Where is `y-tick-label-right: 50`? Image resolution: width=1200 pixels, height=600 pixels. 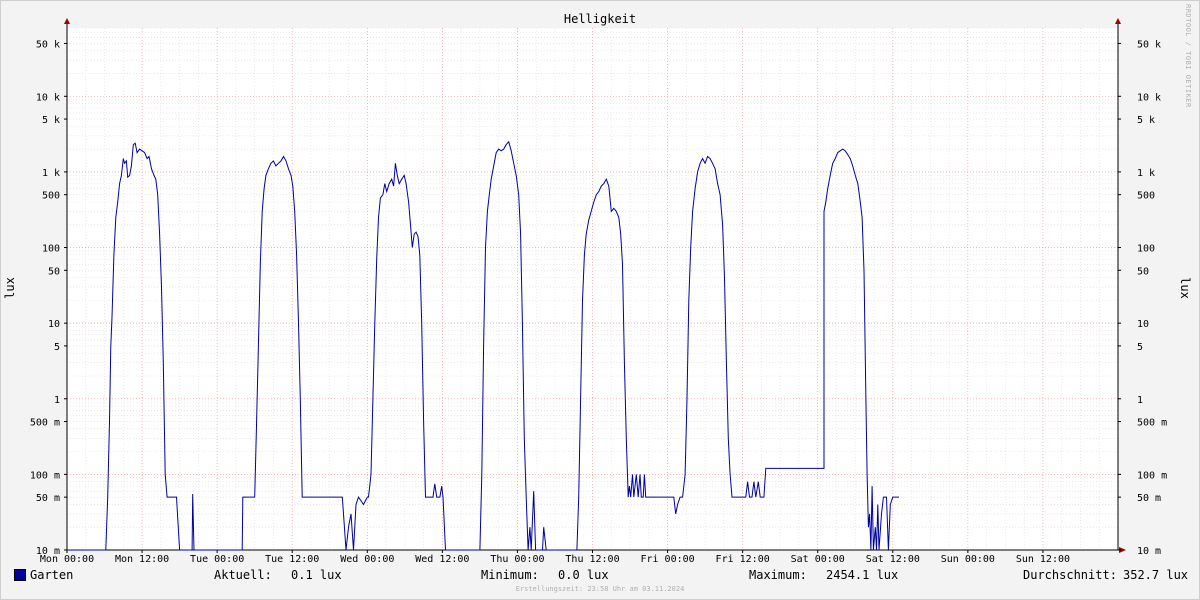
y-tick-label-right: 50 is located at coordinates (1143, 271).